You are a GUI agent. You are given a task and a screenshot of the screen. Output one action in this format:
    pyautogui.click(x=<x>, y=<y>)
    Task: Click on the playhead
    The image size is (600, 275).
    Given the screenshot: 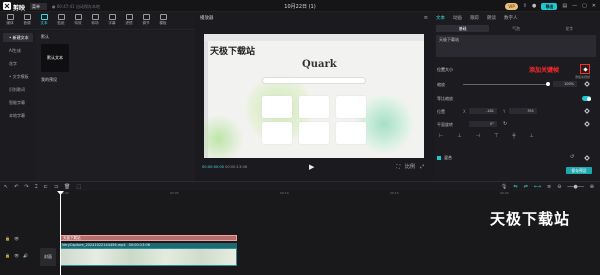 What is the action you would take?
    pyautogui.click(x=60, y=233)
    